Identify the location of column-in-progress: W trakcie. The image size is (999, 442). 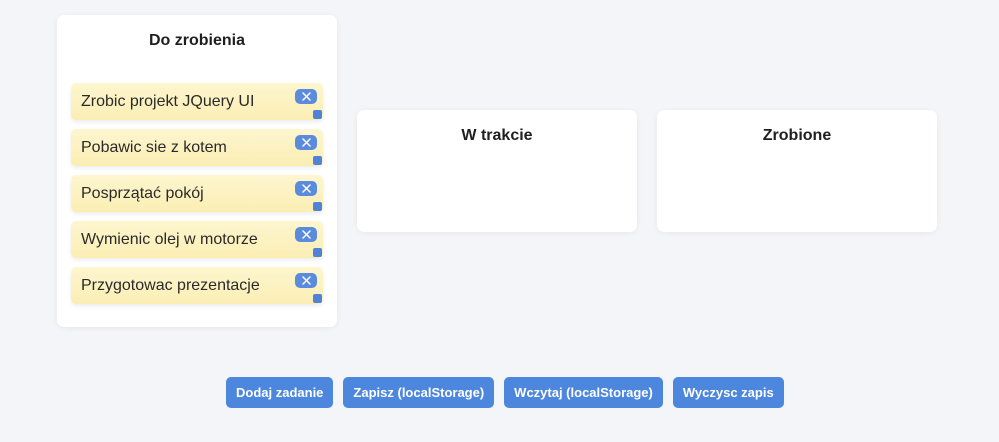
(497, 171).